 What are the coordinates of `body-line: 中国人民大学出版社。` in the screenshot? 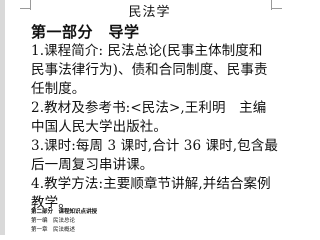 It's located at (99, 127).